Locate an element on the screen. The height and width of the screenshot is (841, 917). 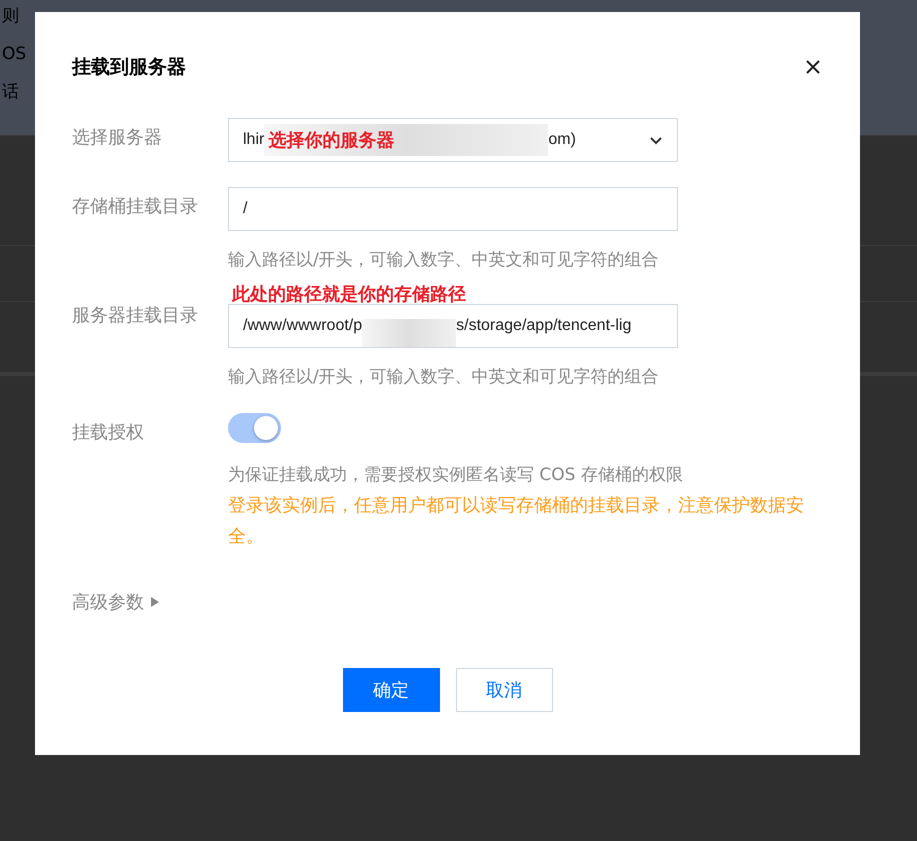
server-select: lhir 选择你的服务器 om) is located at coordinates (453, 140).